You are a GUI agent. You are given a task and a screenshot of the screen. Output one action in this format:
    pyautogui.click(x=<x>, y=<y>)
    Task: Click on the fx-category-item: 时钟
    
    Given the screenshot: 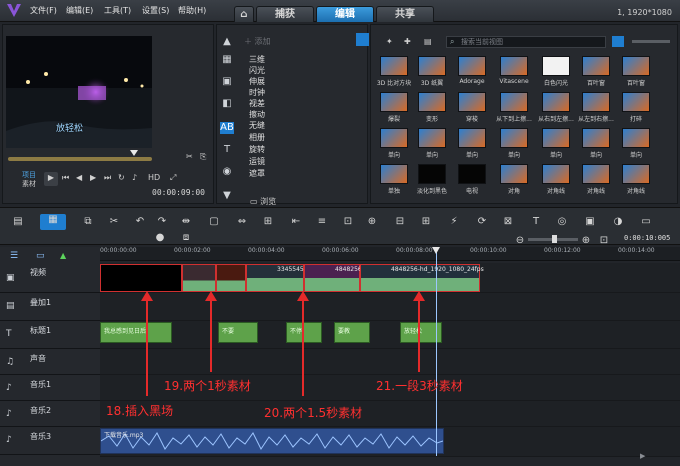 What is the action you would take?
    pyautogui.click(x=257, y=92)
    